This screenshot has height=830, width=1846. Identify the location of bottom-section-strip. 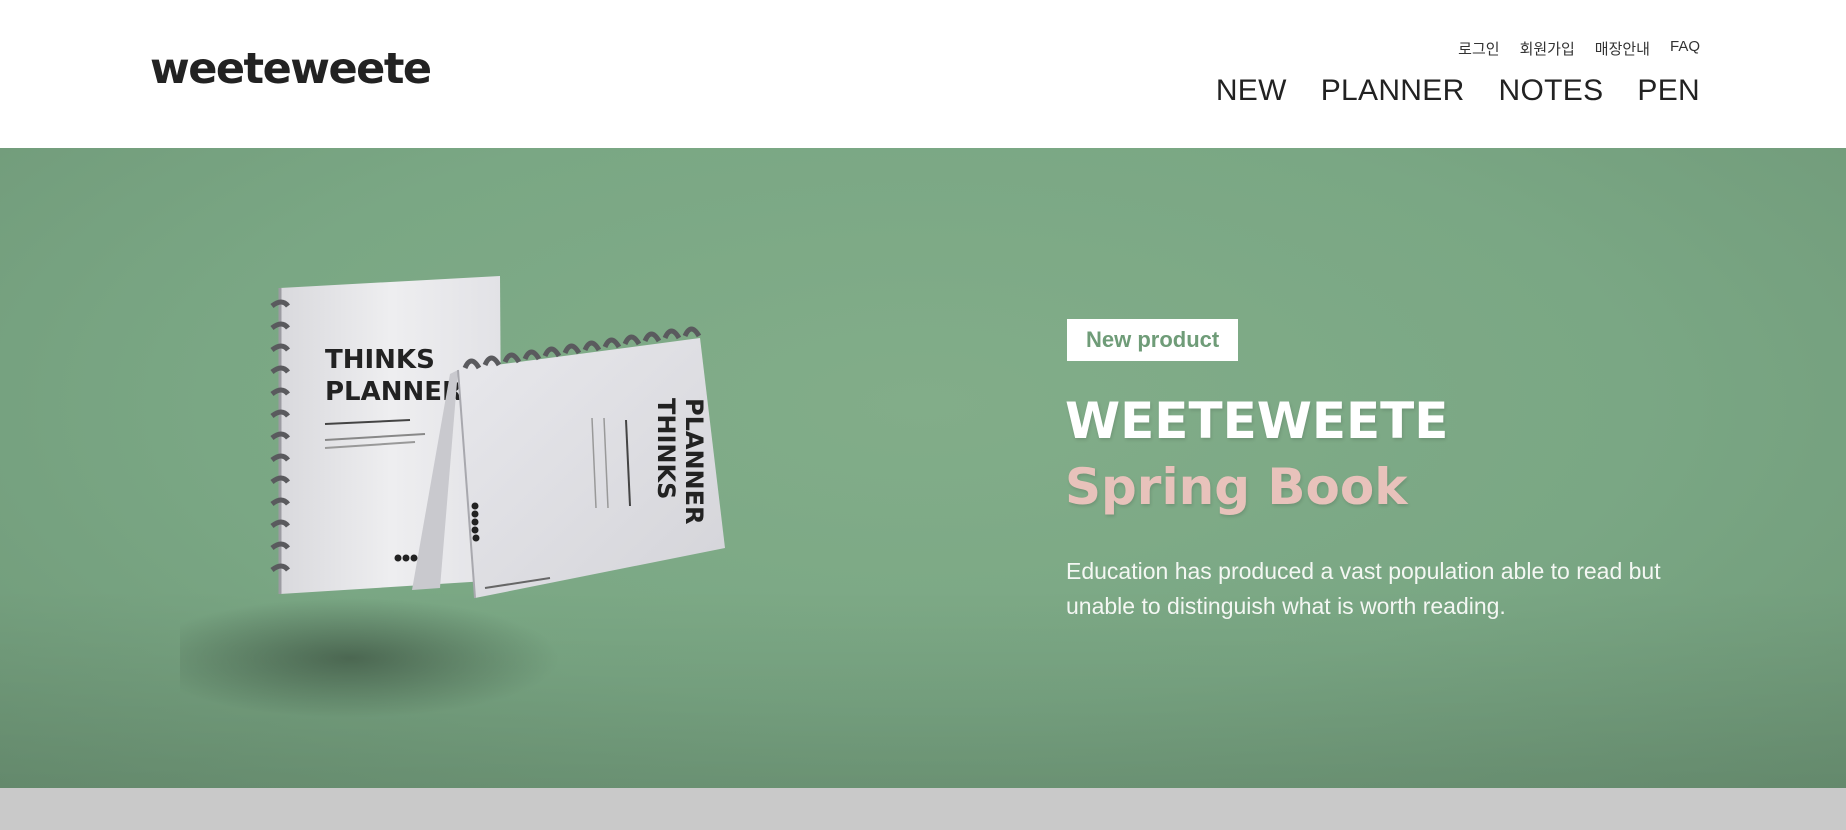
(923, 809).